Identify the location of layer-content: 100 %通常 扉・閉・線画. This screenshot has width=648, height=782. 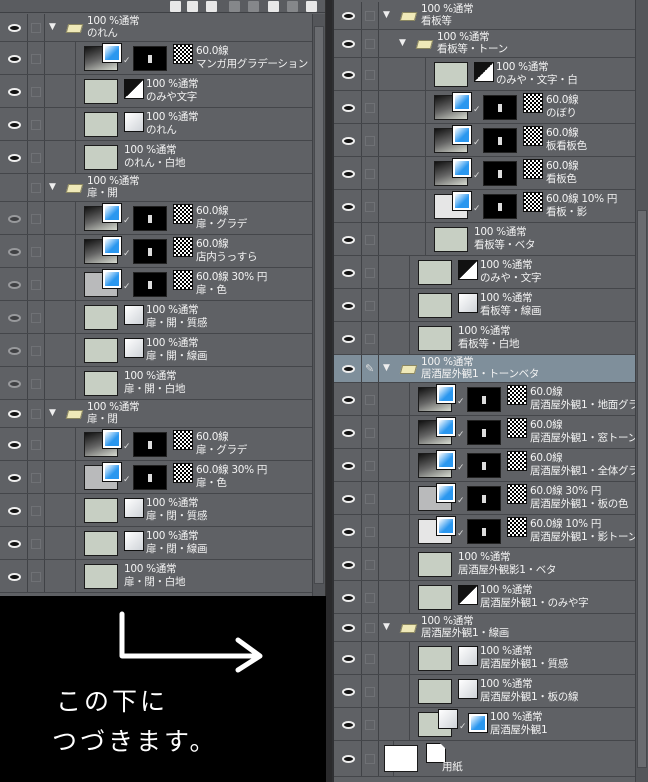
(193, 543).